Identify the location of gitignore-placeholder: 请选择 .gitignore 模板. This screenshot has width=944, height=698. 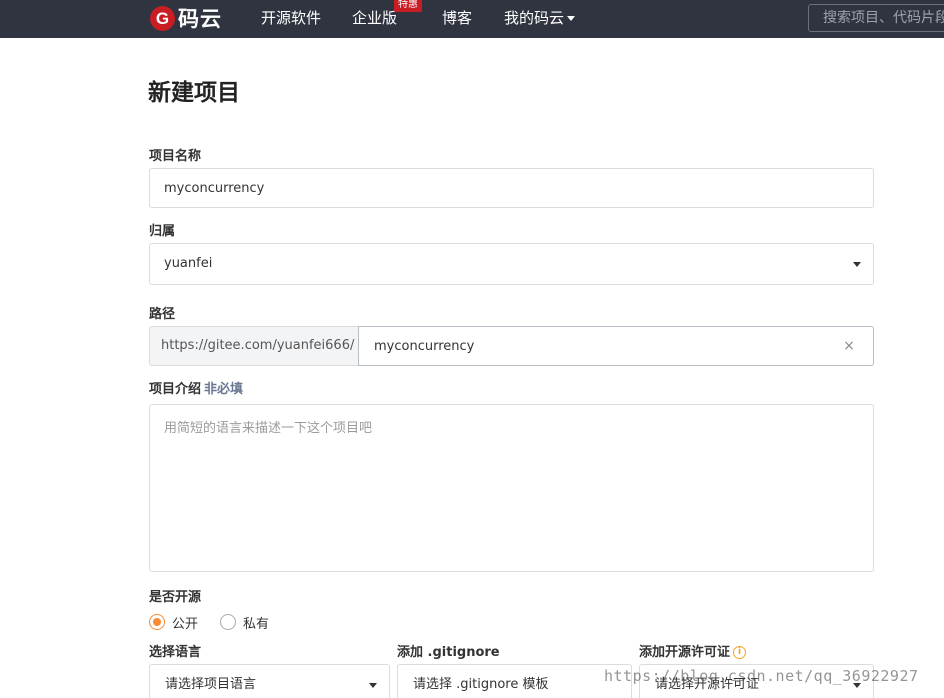
(481, 684).